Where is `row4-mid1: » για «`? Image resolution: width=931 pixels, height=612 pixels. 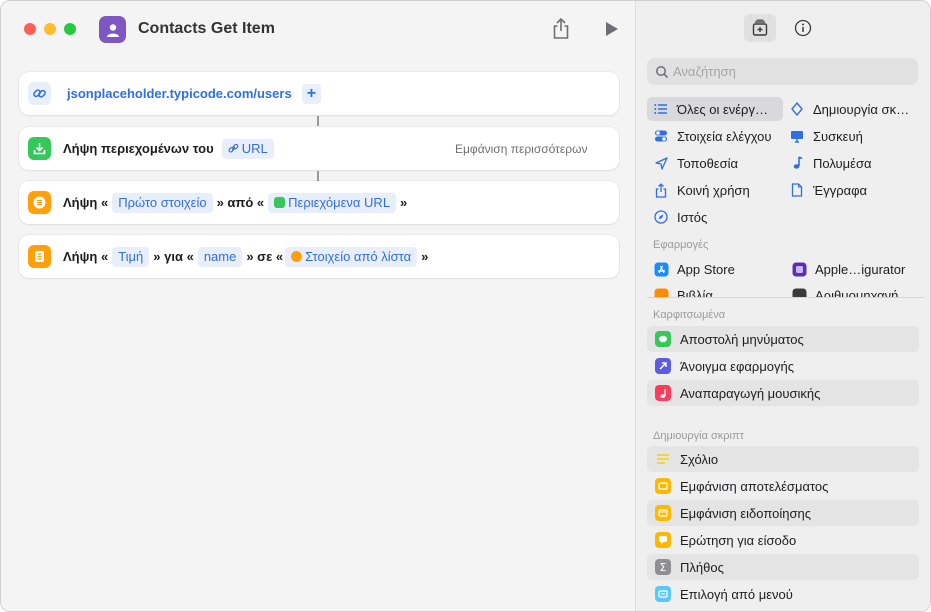
row4-mid1: » για « is located at coordinates (173, 256).